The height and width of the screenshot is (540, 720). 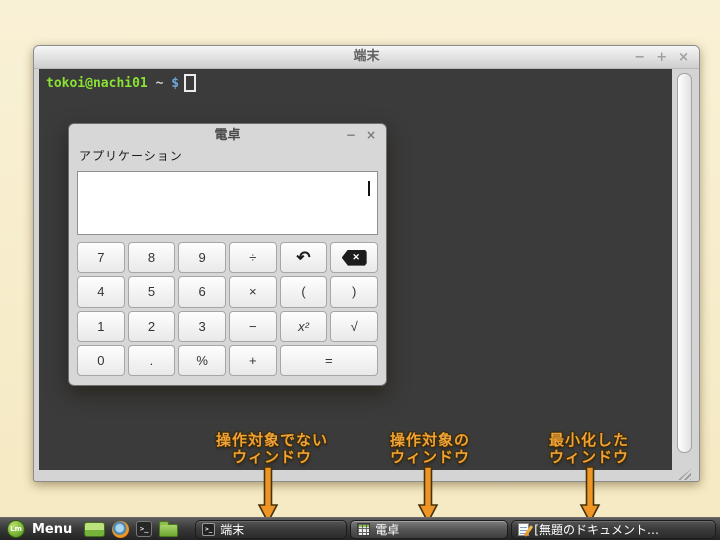 I want to click on calculator-titlebar: 電卓 − ×, so click(x=227, y=135).